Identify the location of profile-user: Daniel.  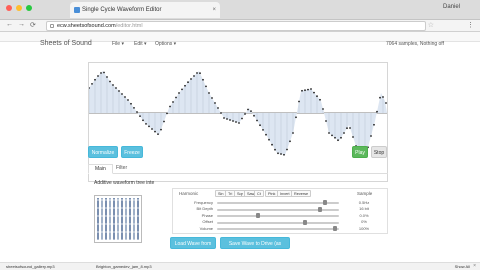
(451, 7).